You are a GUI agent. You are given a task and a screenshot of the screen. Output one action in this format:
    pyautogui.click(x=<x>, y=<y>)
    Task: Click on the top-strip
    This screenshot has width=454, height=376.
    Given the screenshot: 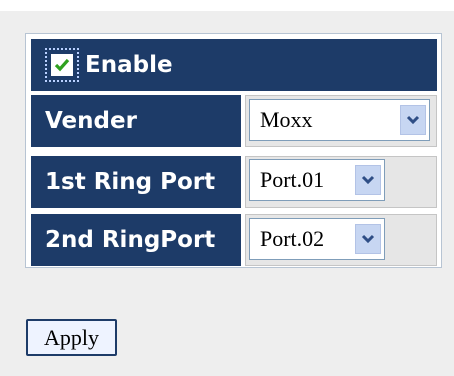 What is the action you would take?
    pyautogui.click(x=227, y=5)
    